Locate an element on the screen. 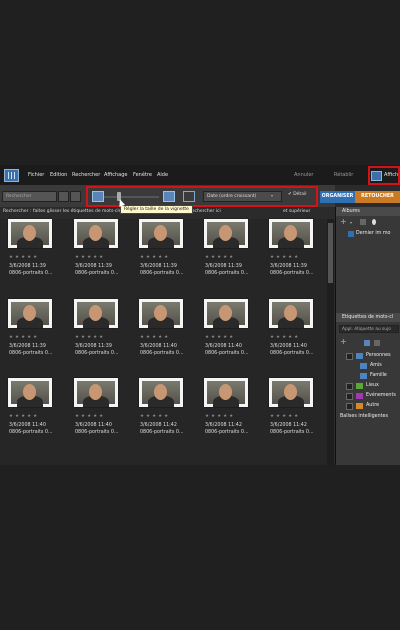  hint-text-mid: rechercher ici is located at coordinates (205, 211).